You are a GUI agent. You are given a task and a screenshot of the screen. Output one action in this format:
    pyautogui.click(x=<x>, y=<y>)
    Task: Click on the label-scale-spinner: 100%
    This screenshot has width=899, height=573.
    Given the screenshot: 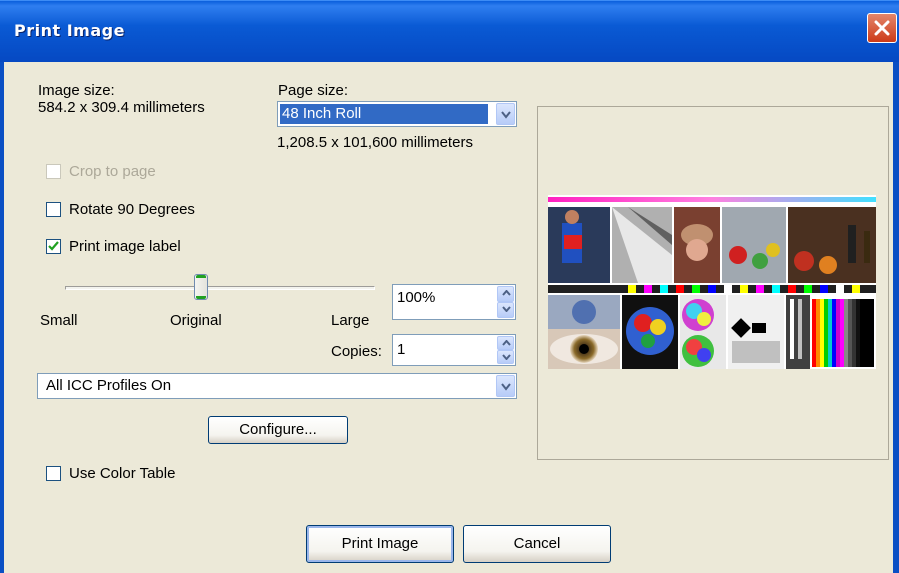 What is the action you would take?
    pyautogui.click(x=454, y=302)
    